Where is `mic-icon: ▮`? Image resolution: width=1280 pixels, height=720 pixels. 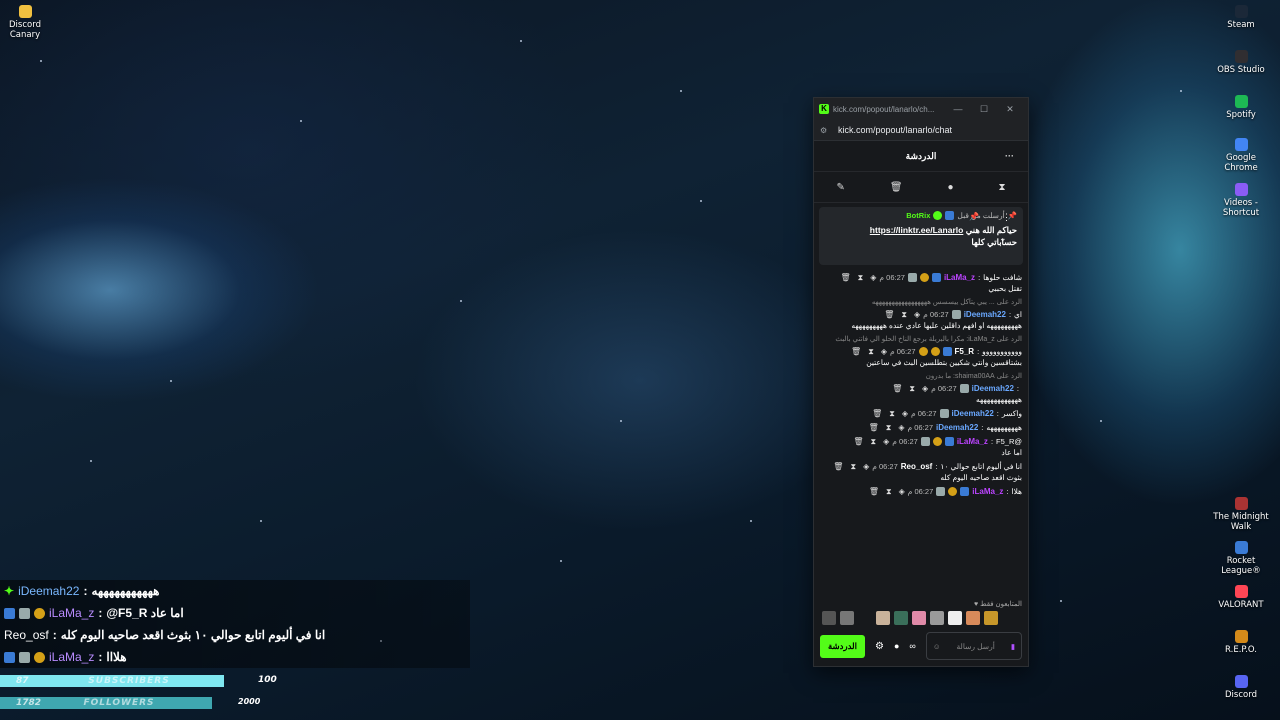
mic-icon: ▮ is located at coordinates (1013, 646).